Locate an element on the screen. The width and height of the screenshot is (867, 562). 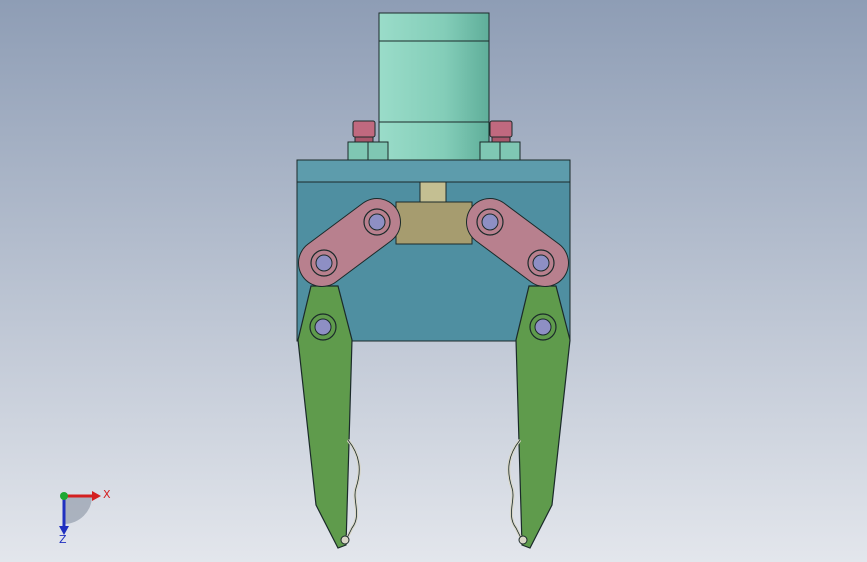
cylinder-body is located at coordinates (434, 87).